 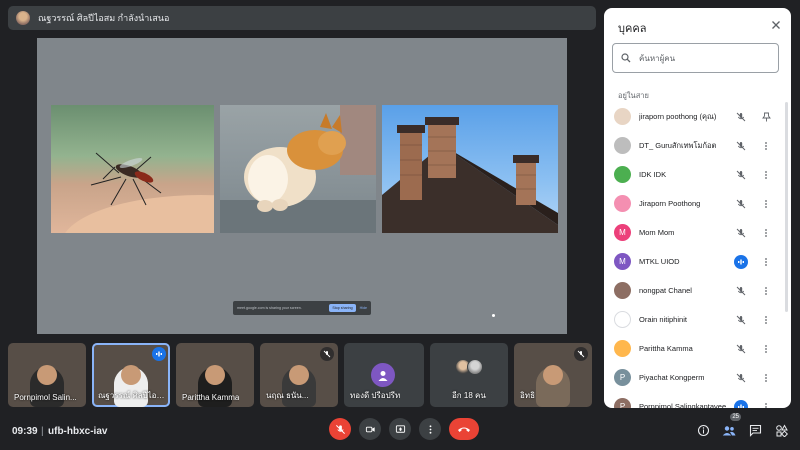 I want to click on participant-name: Orain nitiphinit, so click(x=663, y=319).